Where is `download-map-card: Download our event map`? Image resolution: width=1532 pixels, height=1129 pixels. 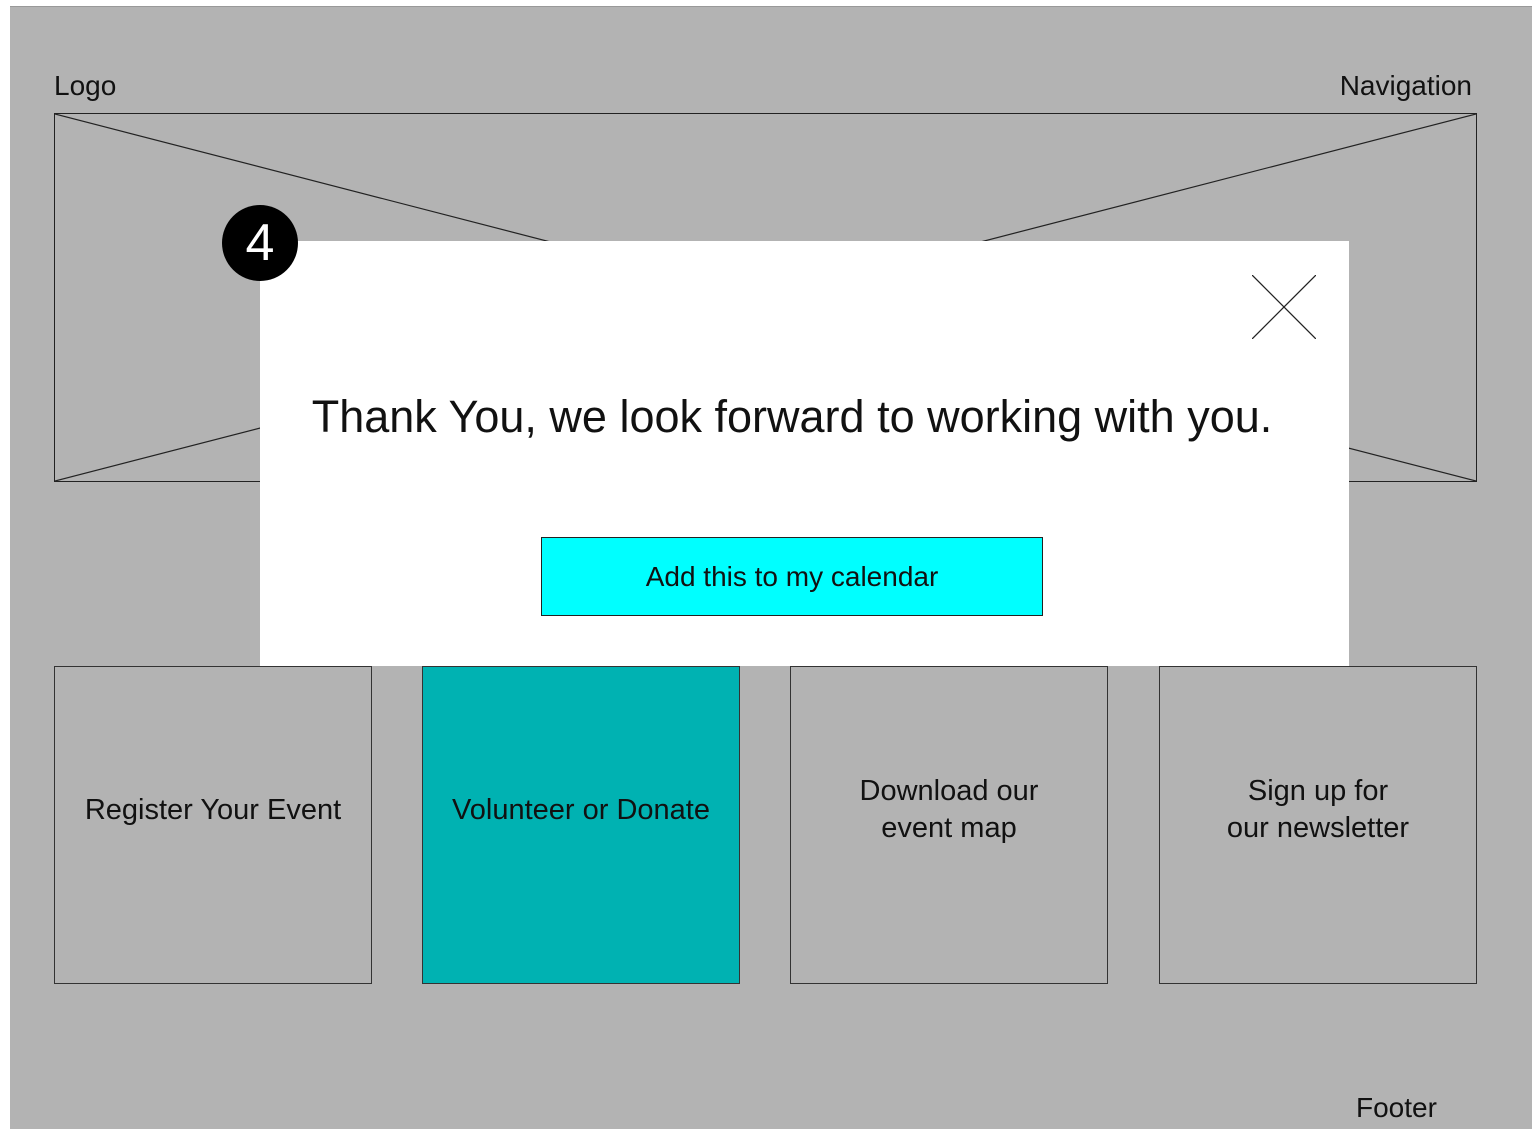 download-map-card: Download our event map is located at coordinates (949, 825).